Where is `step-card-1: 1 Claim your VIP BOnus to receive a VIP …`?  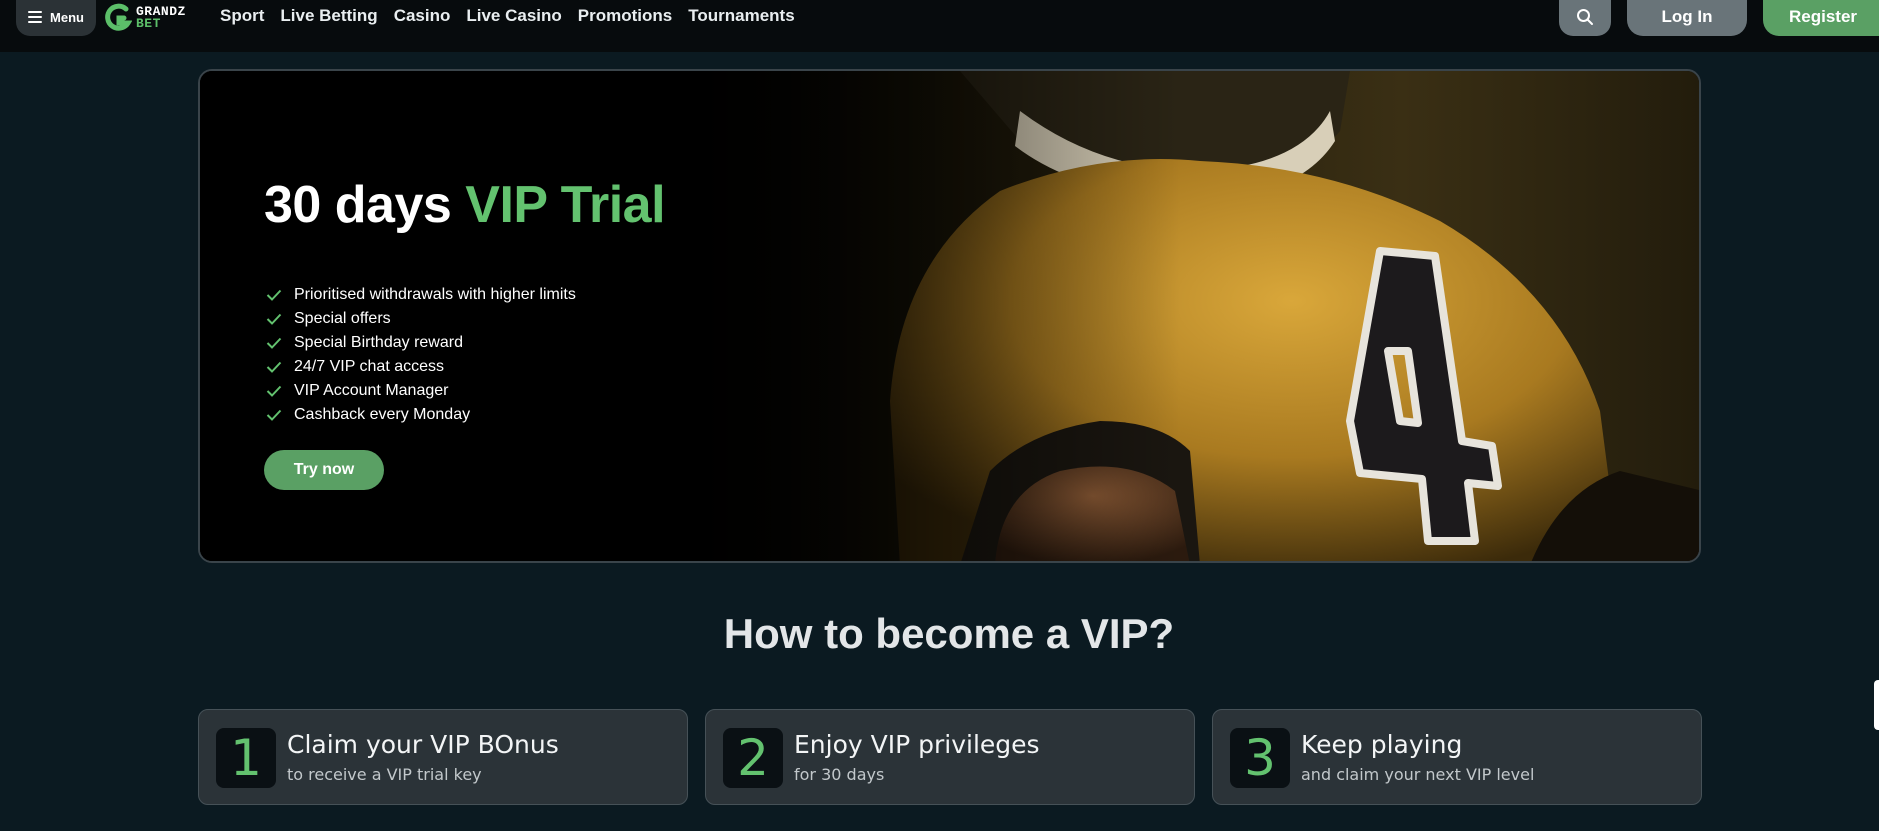 step-card-1: 1 Claim your VIP BOnus to receive a VIP … is located at coordinates (443, 757).